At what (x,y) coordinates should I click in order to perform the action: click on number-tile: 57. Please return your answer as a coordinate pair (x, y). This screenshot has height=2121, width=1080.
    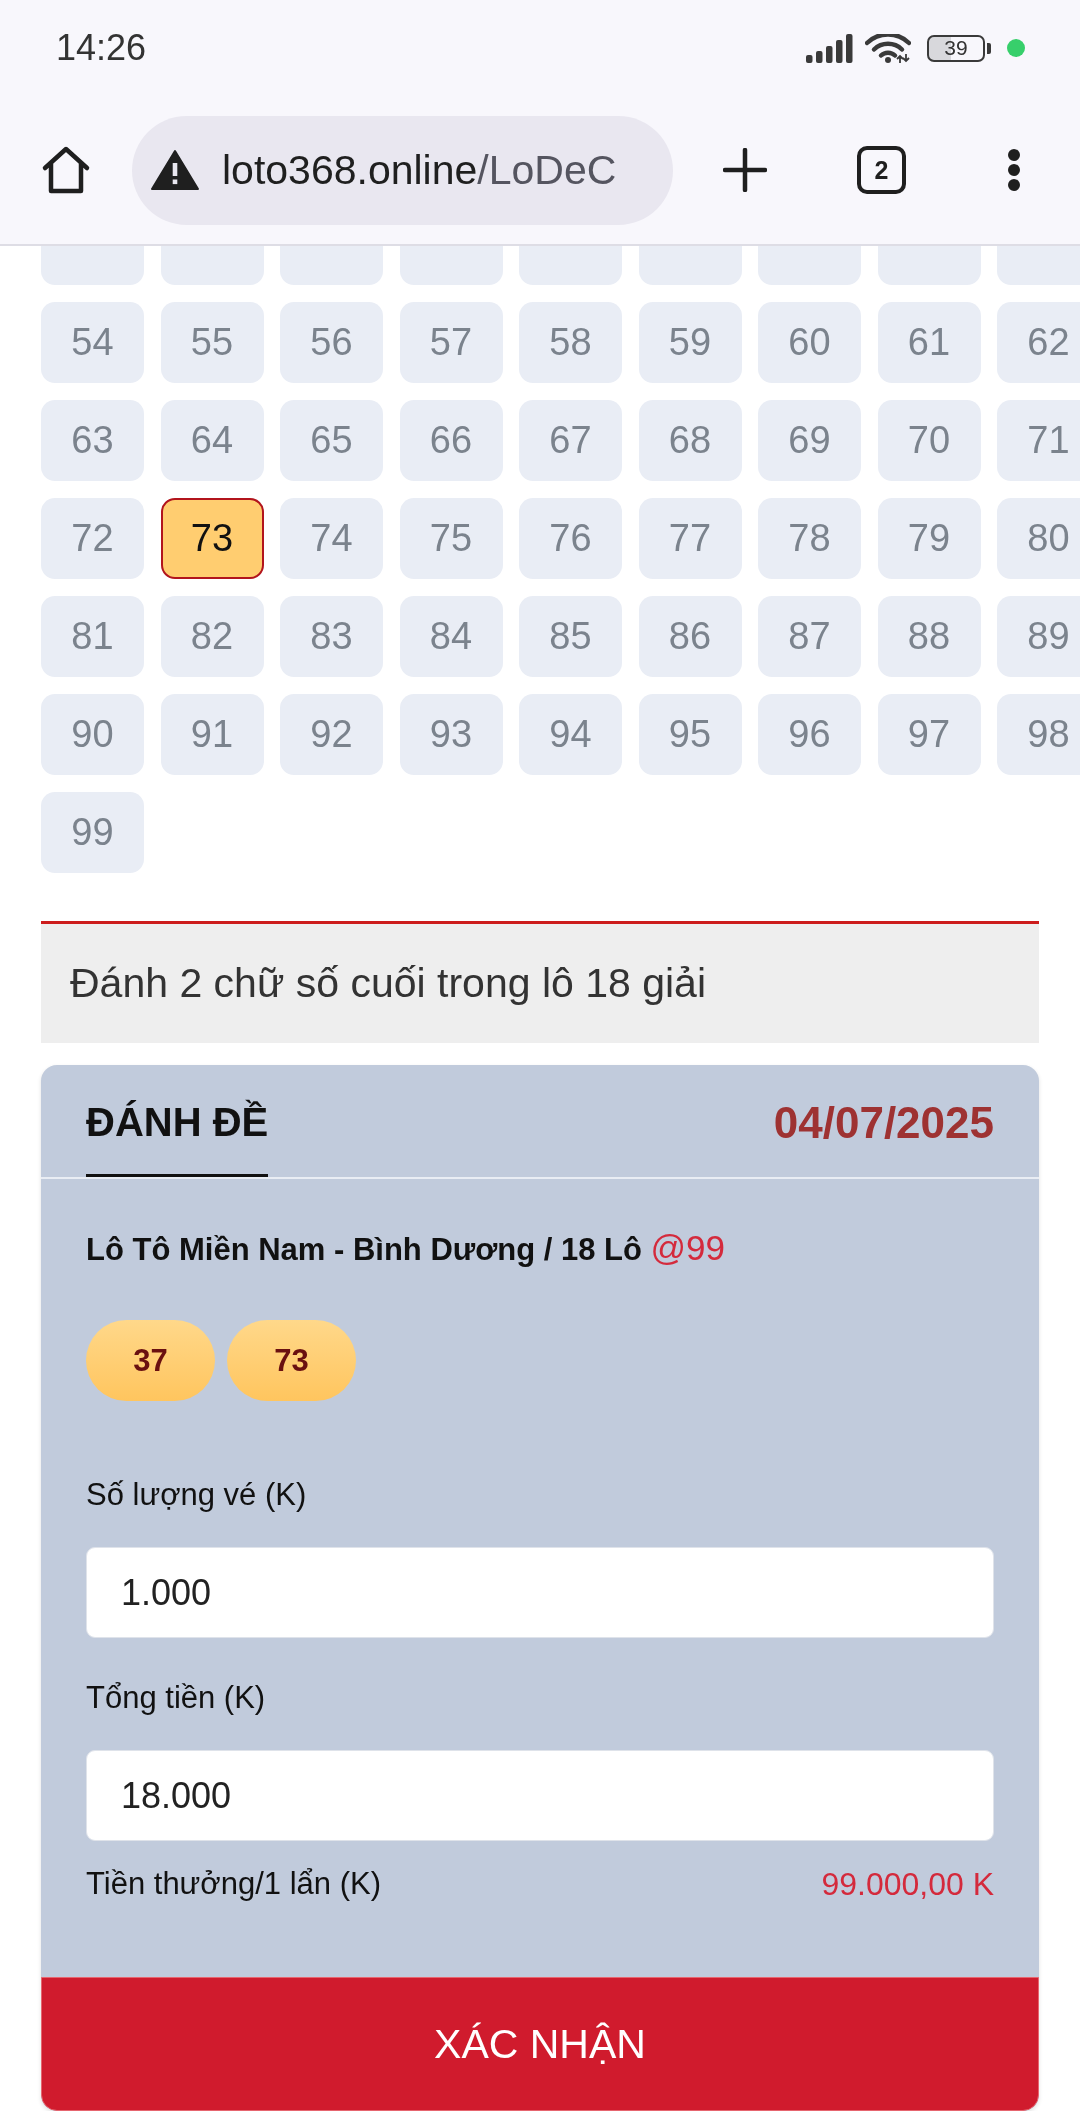
    Looking at the image, I should click on (451, 342).